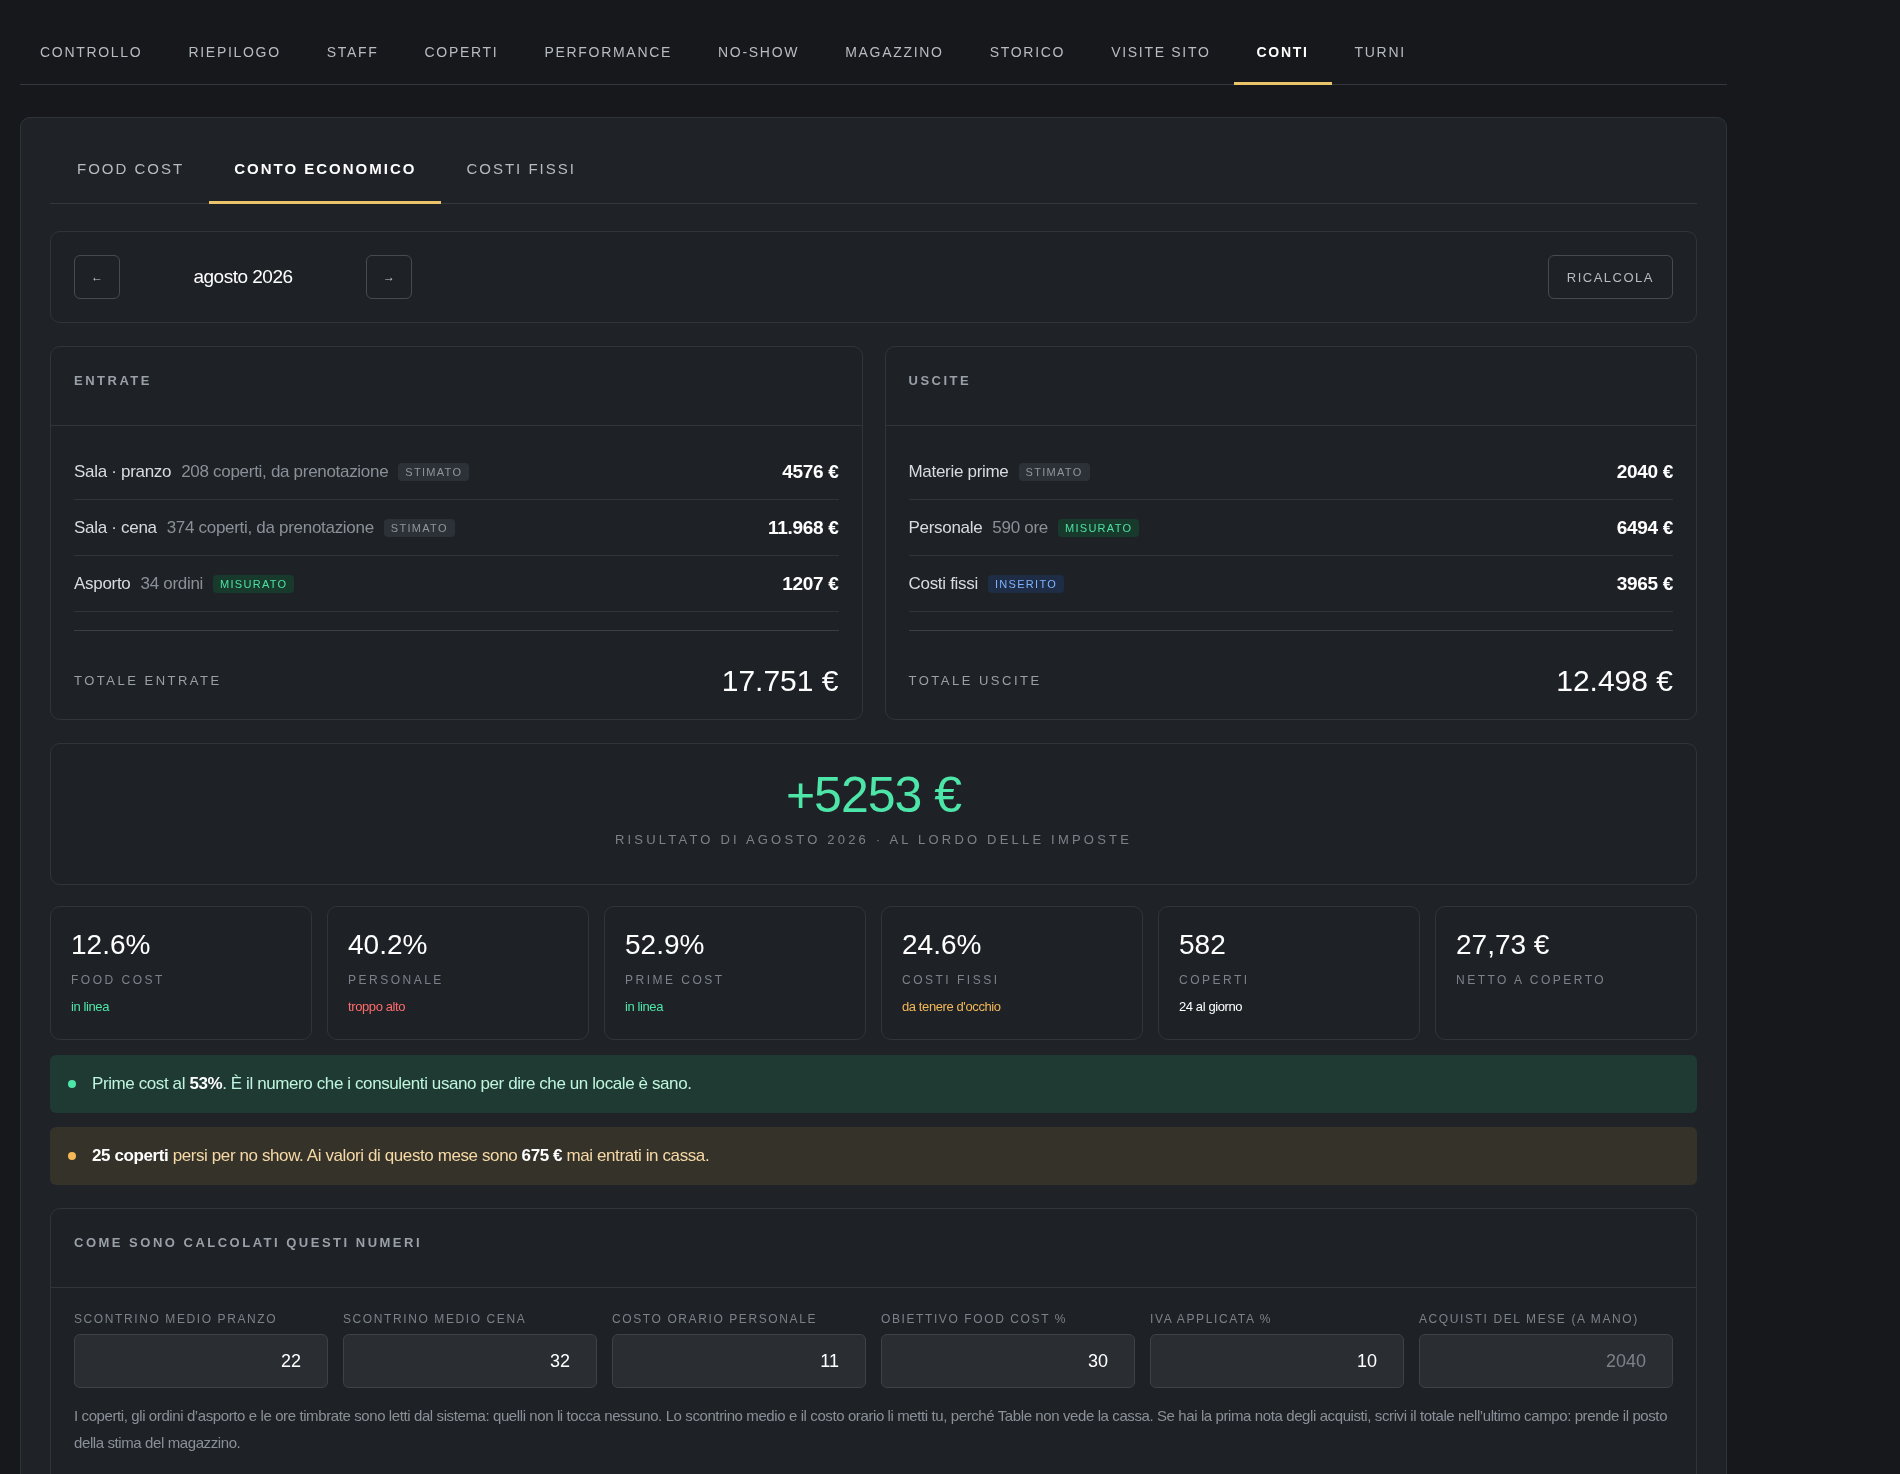 This screenshot has width=1900, height=1474. Describe the element at coordinates (1644, 471) in the screenshot. I see `item-amount: 2040 €` at that location.